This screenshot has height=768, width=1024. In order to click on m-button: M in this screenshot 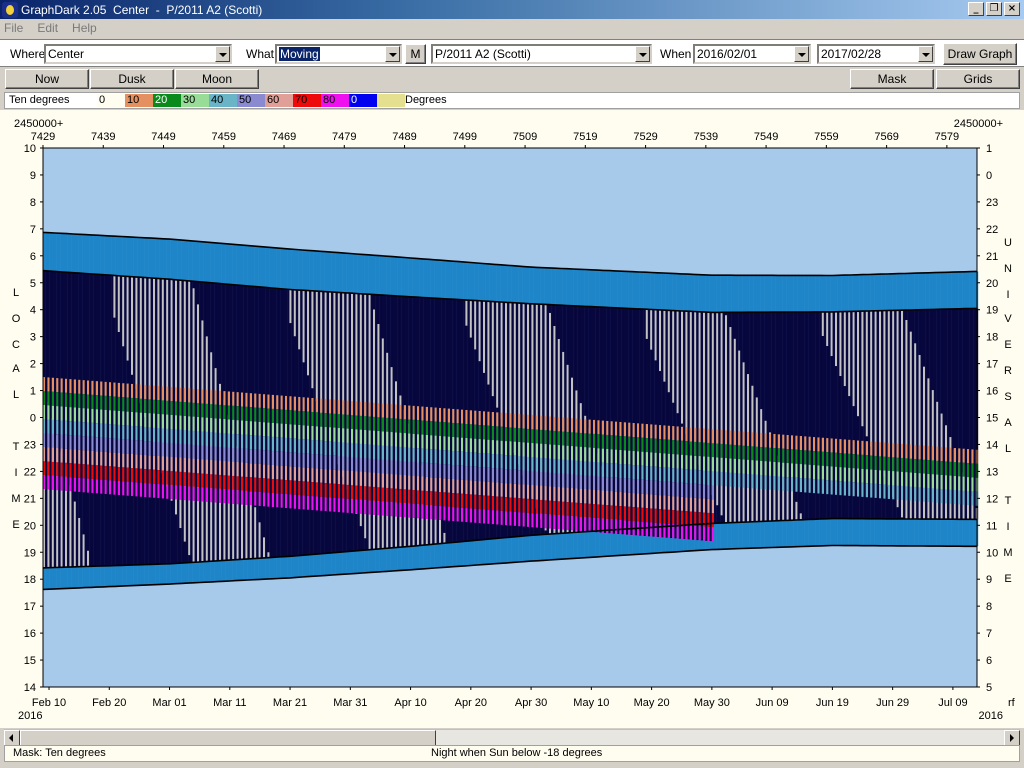, I will do `click(415, 54)`.